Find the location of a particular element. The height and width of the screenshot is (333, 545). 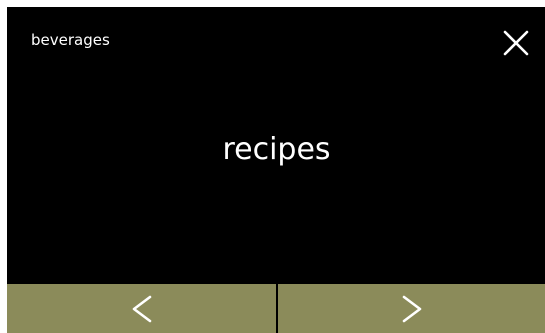

chevron-right-icon is located at coordinates (412, 308).